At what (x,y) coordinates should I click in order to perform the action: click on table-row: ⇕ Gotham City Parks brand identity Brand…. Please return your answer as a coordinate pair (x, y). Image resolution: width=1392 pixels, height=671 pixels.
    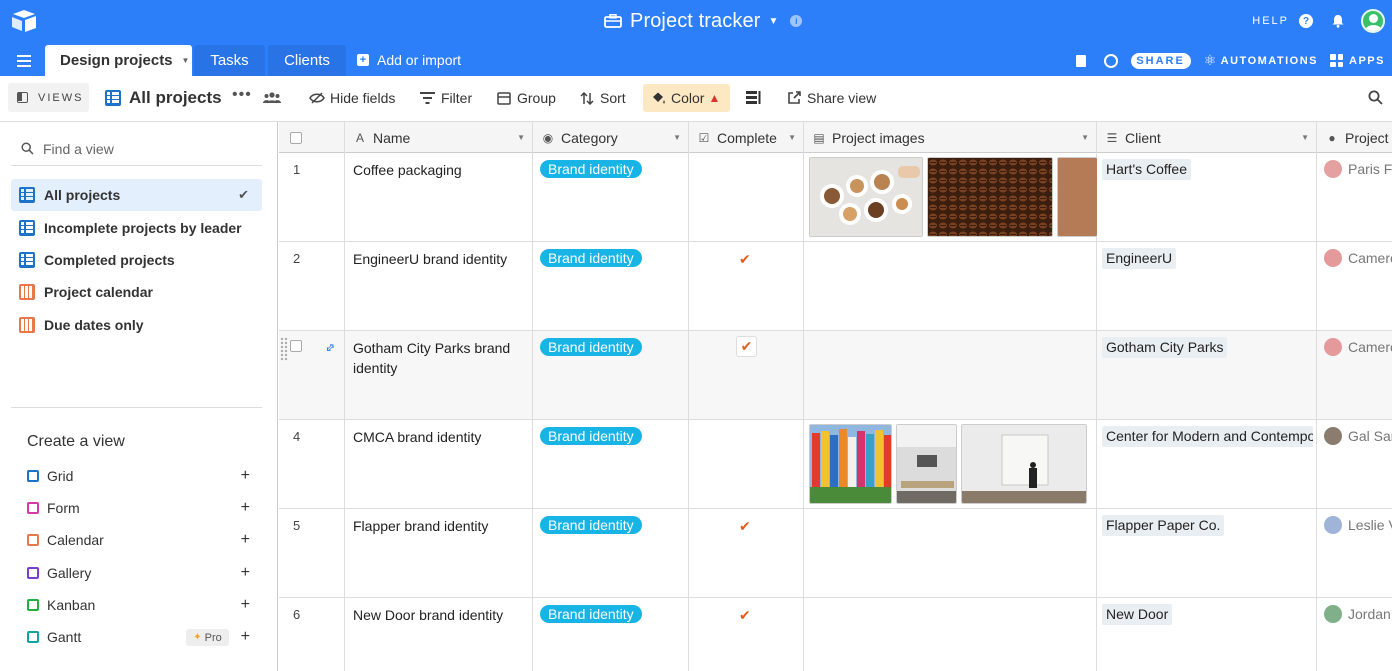
    Looking at the image, I should click on (835, 375).